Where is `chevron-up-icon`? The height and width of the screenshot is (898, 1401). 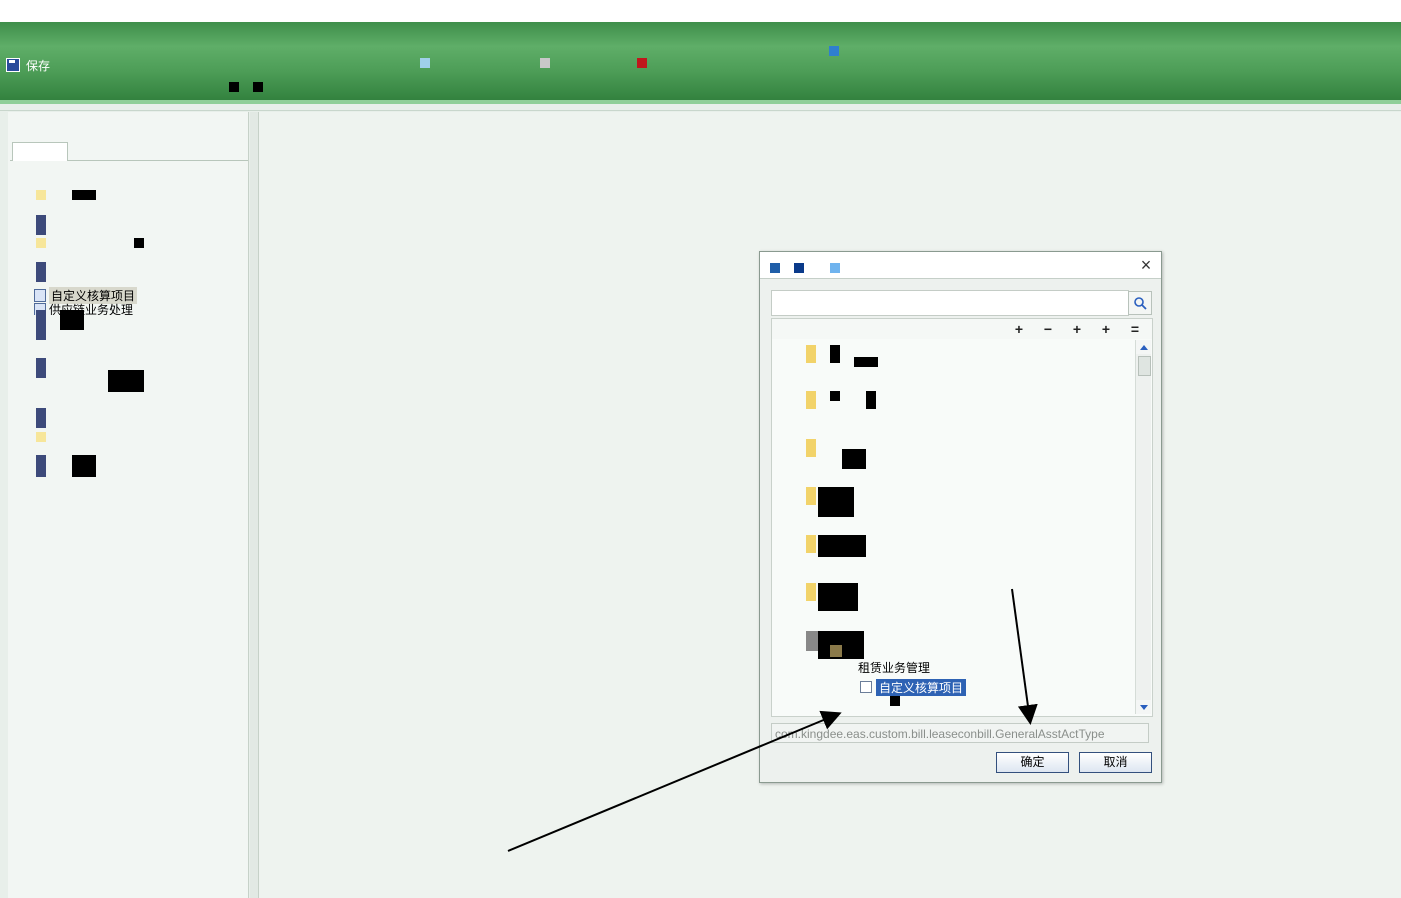 chevron-up-icon is located at coordinates (1143, 347).